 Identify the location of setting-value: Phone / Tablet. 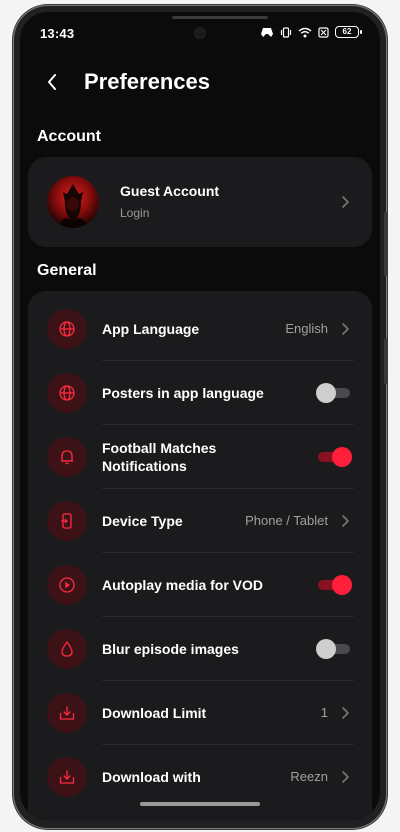
(286, 520).